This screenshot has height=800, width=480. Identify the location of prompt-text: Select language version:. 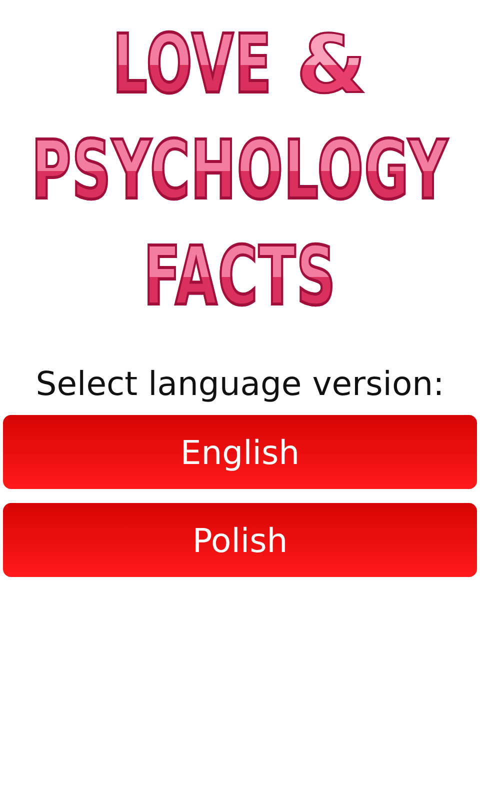
(240, 383).